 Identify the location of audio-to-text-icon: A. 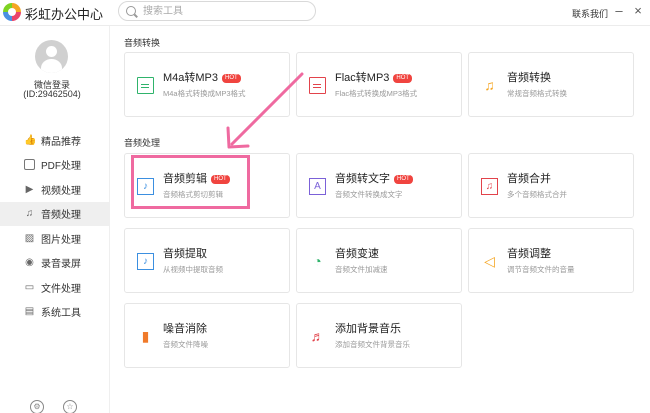
(317, 186).